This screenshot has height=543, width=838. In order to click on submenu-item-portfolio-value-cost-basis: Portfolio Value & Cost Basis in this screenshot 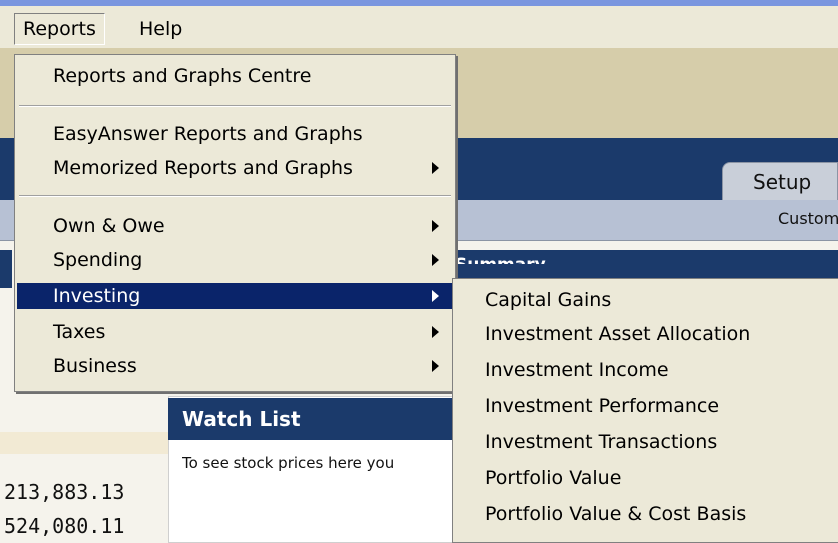, I will do `click(646, 514)`.